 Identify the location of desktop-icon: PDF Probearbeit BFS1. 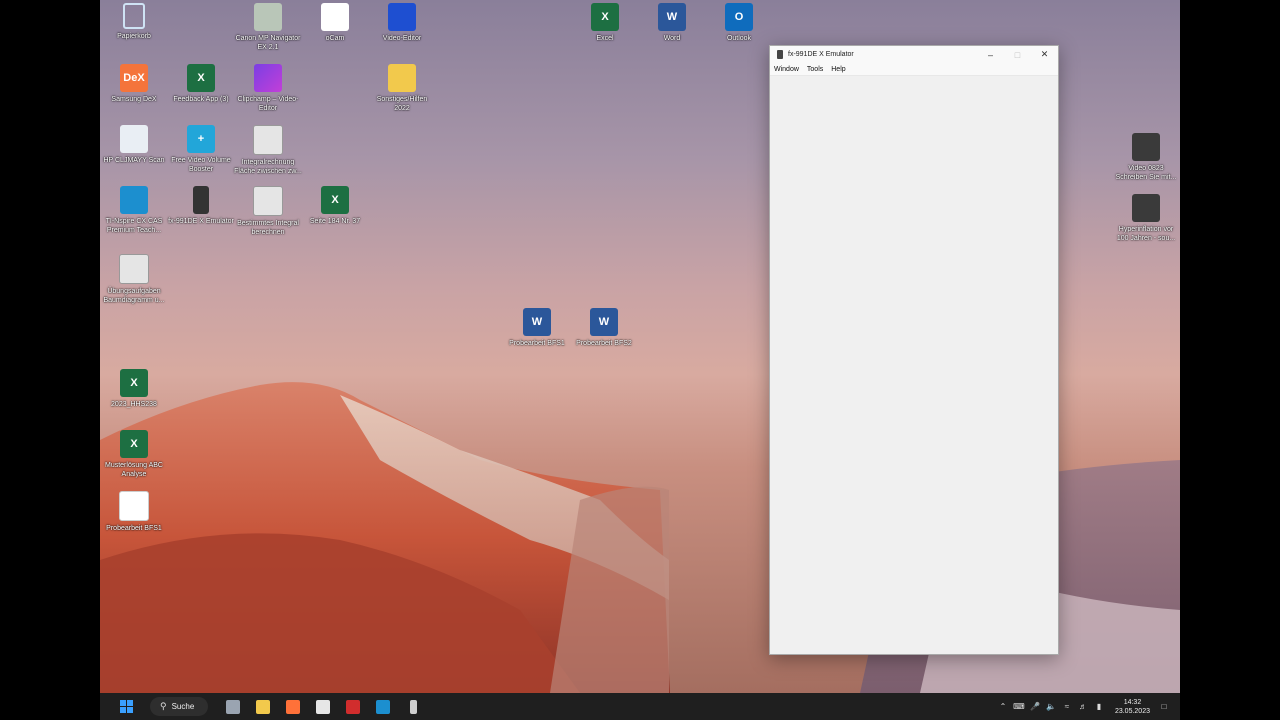
(134, 512).